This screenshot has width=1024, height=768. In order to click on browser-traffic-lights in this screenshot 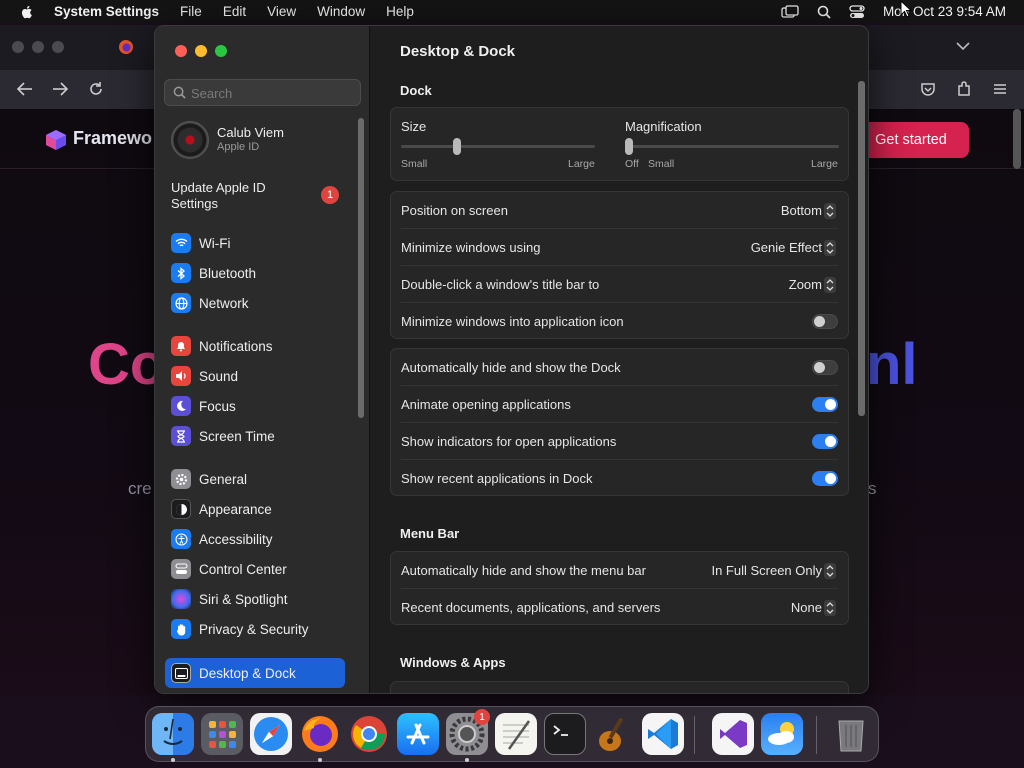, I will do `click(38, 47)`.